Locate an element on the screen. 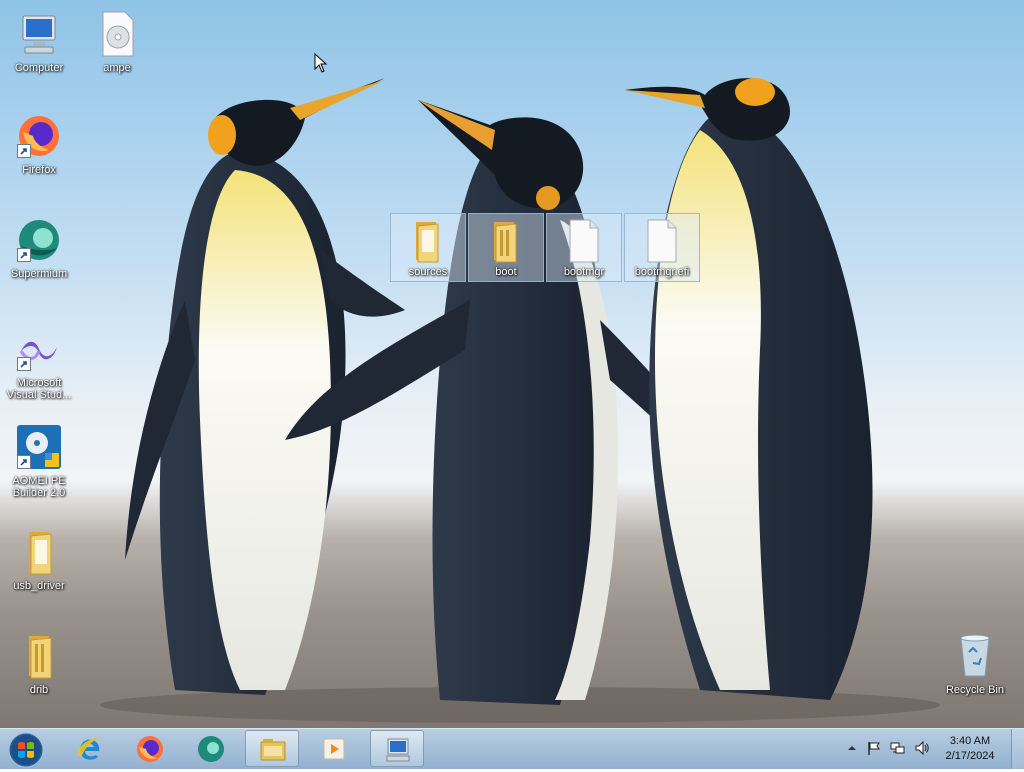 Image resolution: width=1024 pixels, height=772 pixels. desktop-icon-computer: Computer is located at coordinates (39, 42).